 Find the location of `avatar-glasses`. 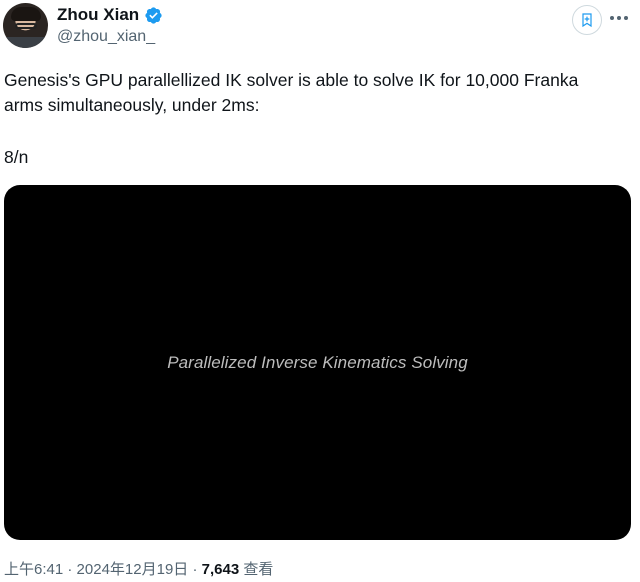

avatar-glasses is located at coordinates (26, 26).